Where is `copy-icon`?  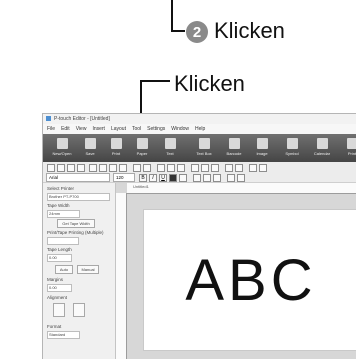 copy-icon is located at coordinates (103, 168).